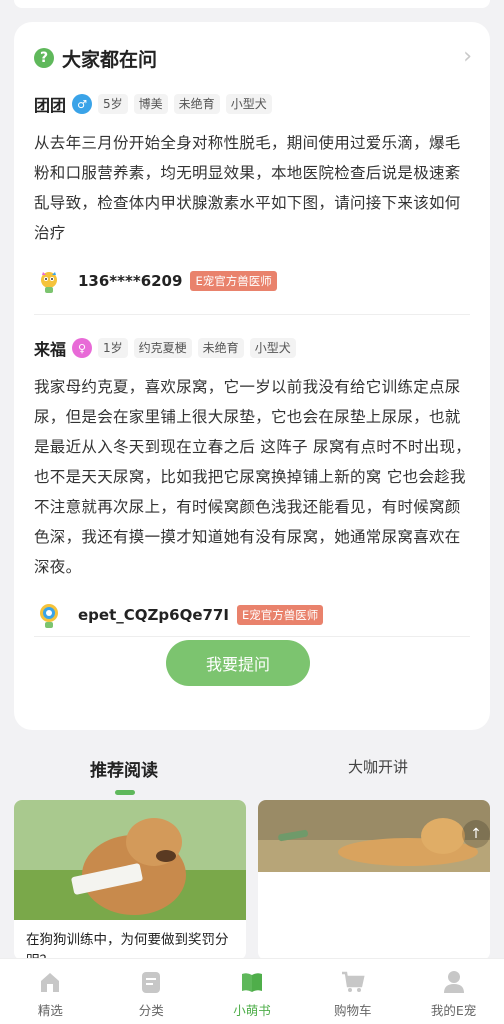 The image size is (504, 1024). Describe the element at coordinates (50, 349) in the screenshot. I see `pet-name: 来福` at that location.